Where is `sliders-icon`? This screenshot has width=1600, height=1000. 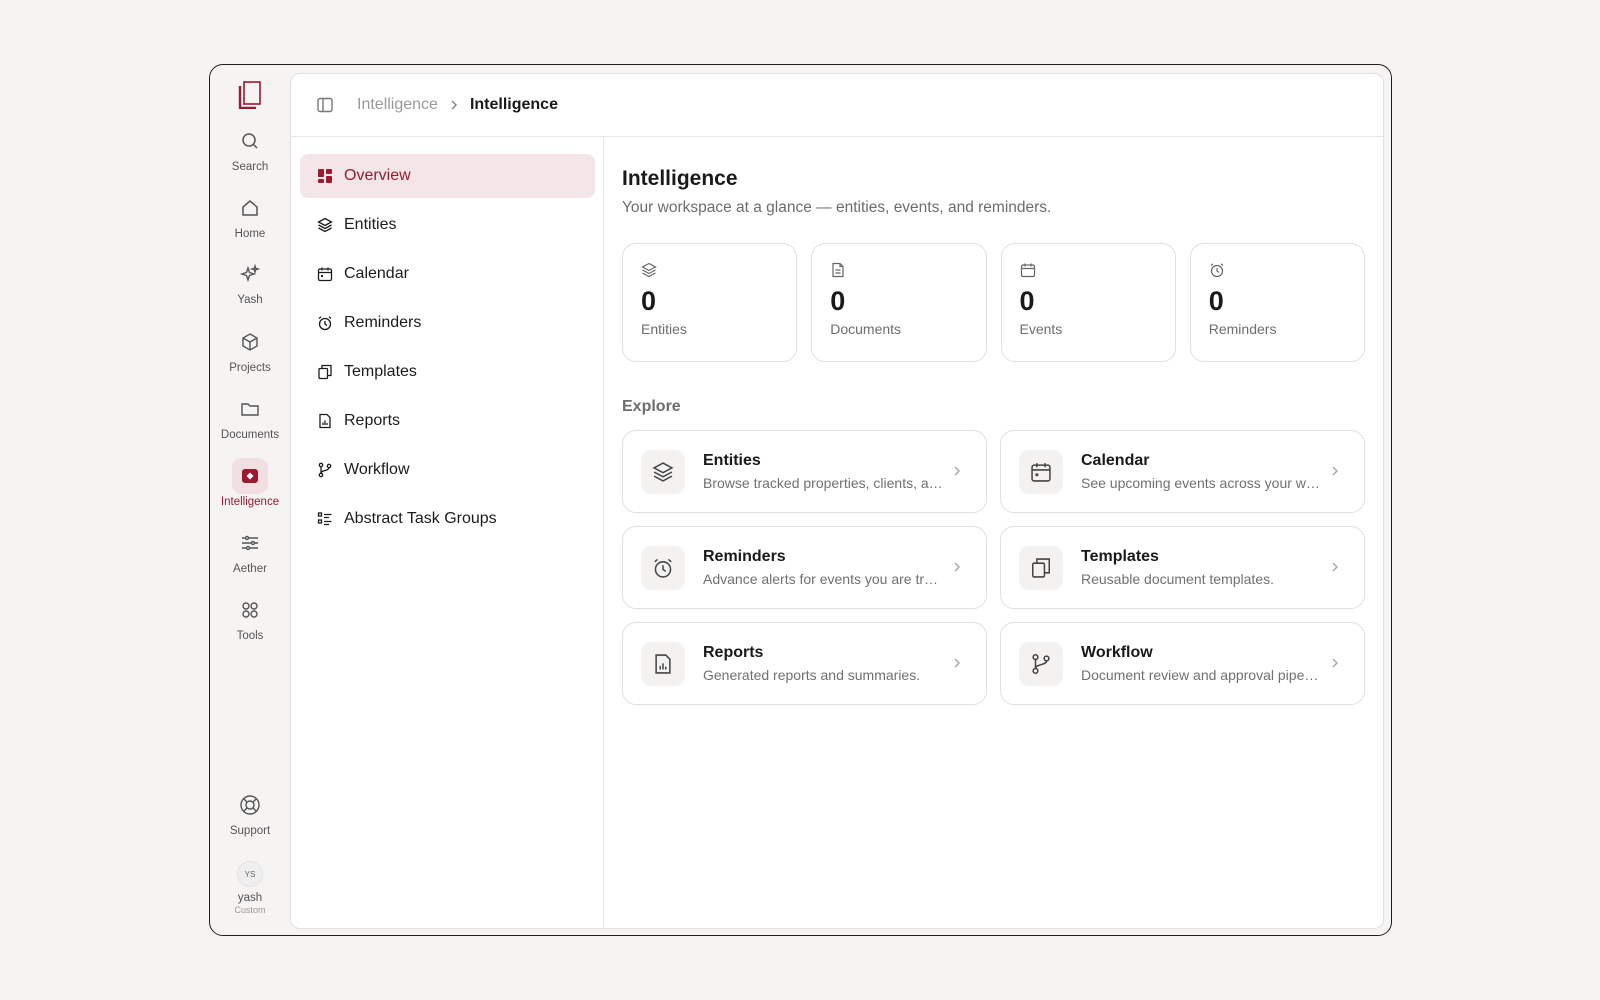
sliders-icon is located at coordinates (250, 543).